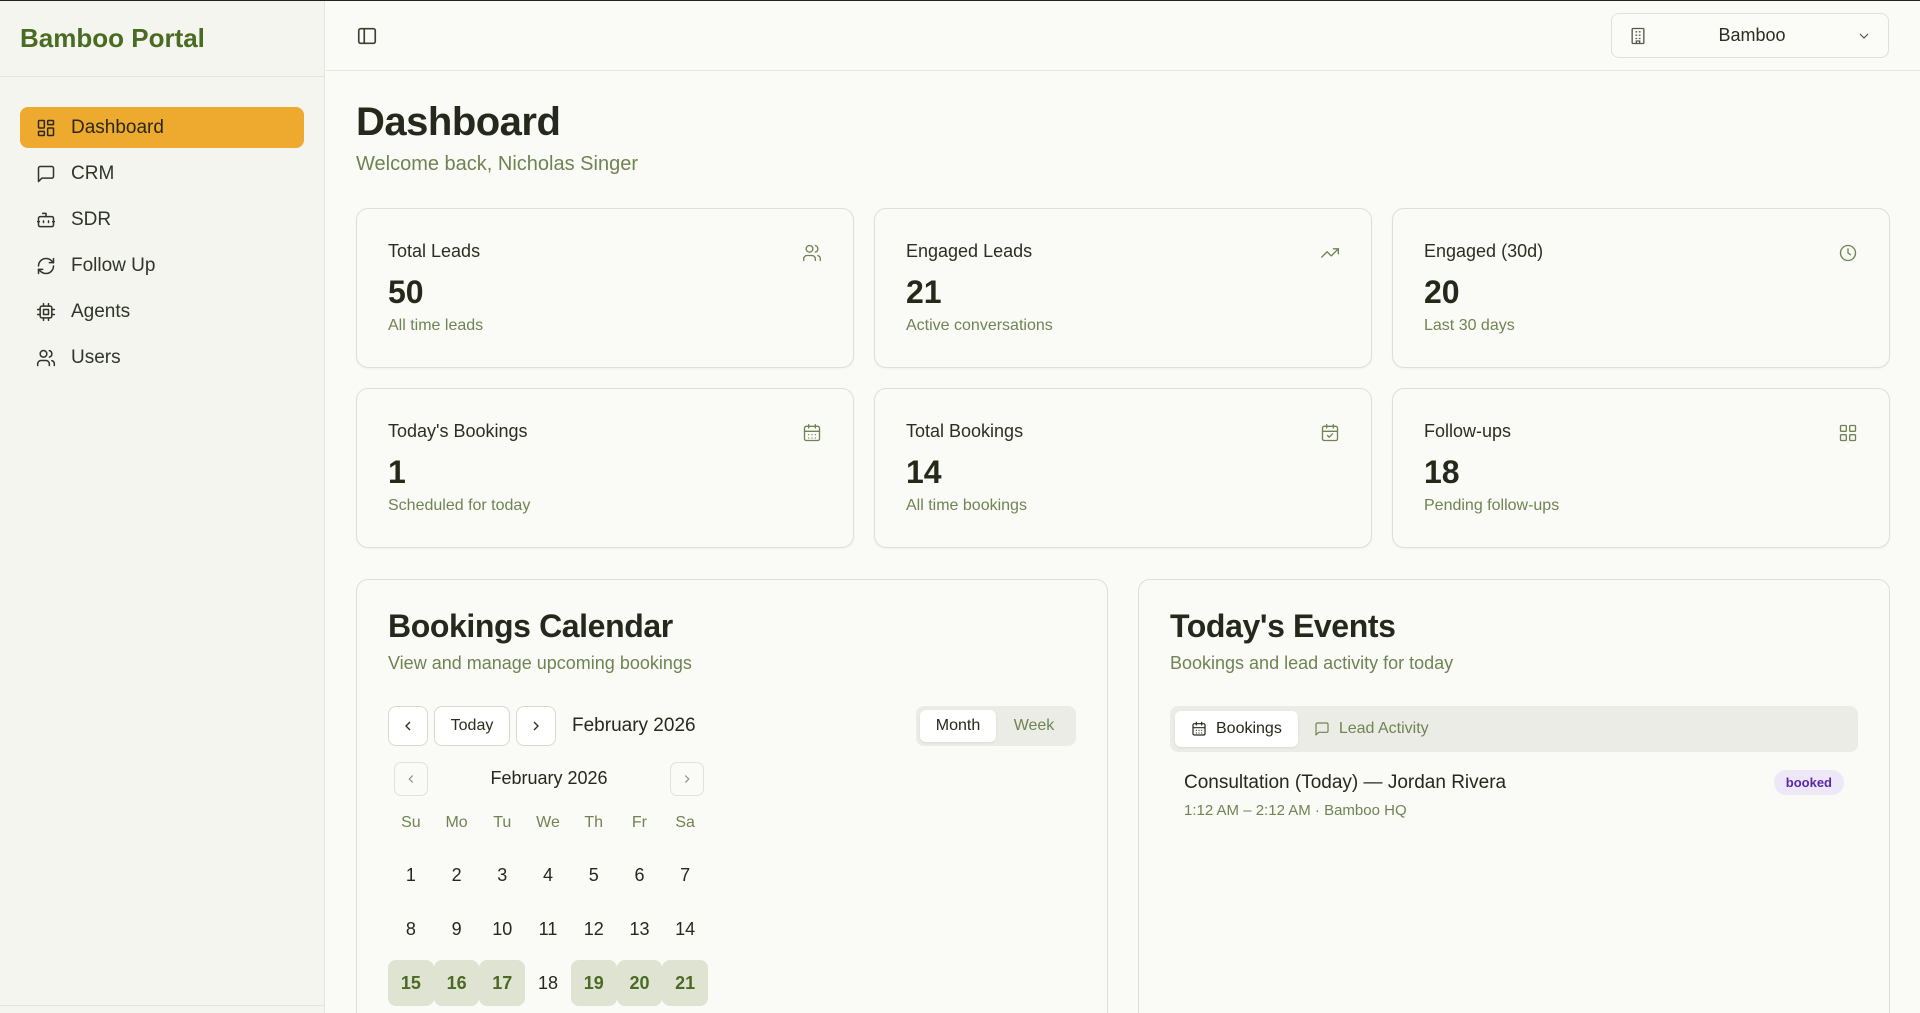 This screenshot has height=1013, width=1920. Describe the element at coordinates (640, 929) in the screenshot. I see `calendar-day: 13` at that location.